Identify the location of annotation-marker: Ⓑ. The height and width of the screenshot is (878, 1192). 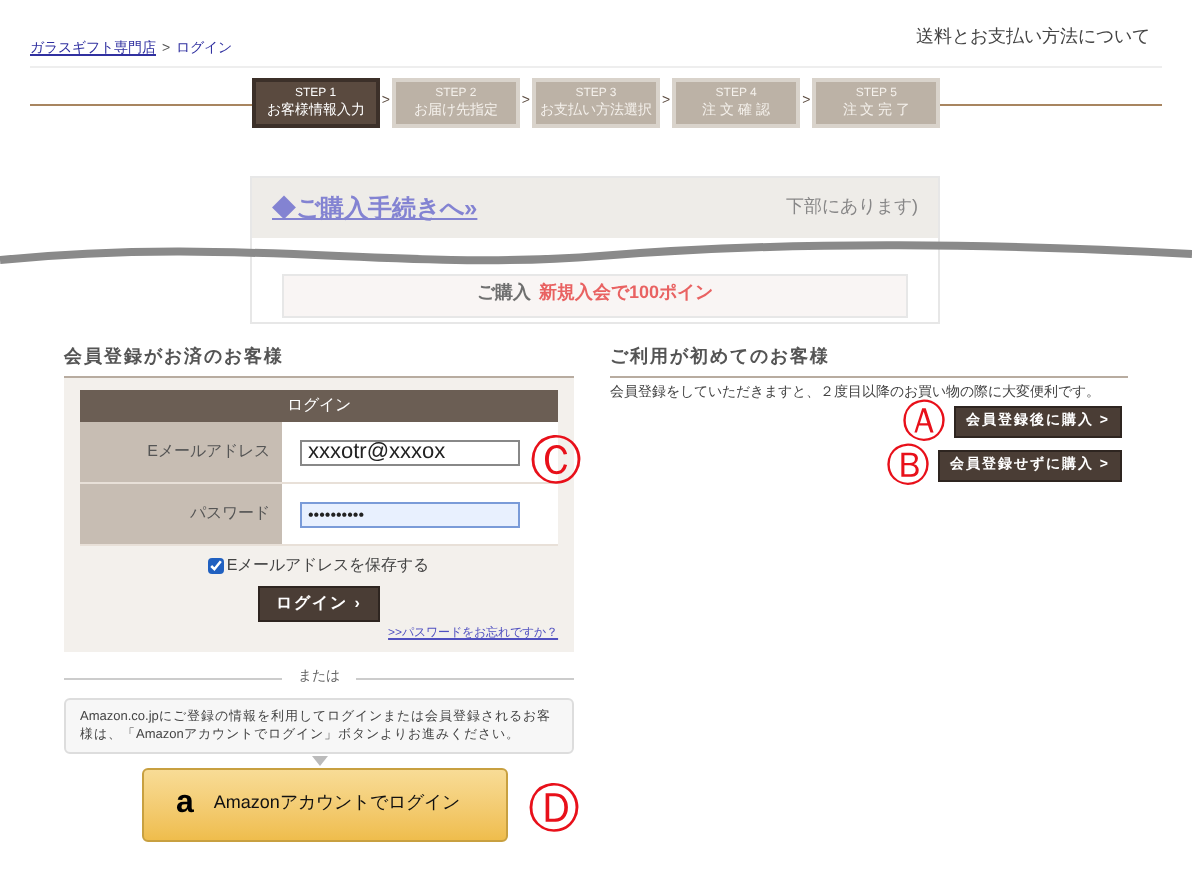
(907, 466).